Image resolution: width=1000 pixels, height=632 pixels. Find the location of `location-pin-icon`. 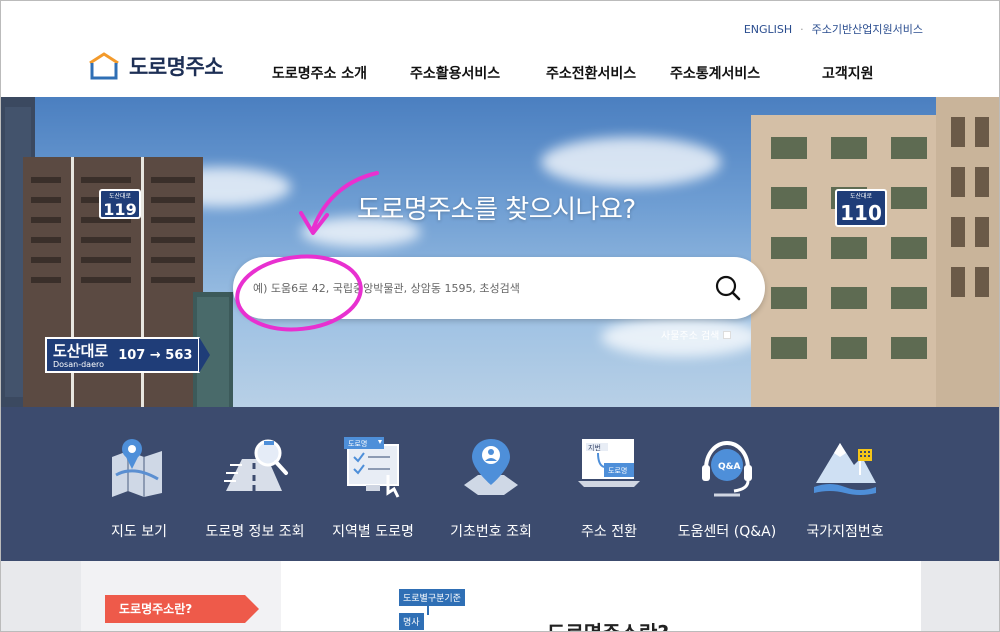

location-pin-icon is located at coordinates (491, 467).